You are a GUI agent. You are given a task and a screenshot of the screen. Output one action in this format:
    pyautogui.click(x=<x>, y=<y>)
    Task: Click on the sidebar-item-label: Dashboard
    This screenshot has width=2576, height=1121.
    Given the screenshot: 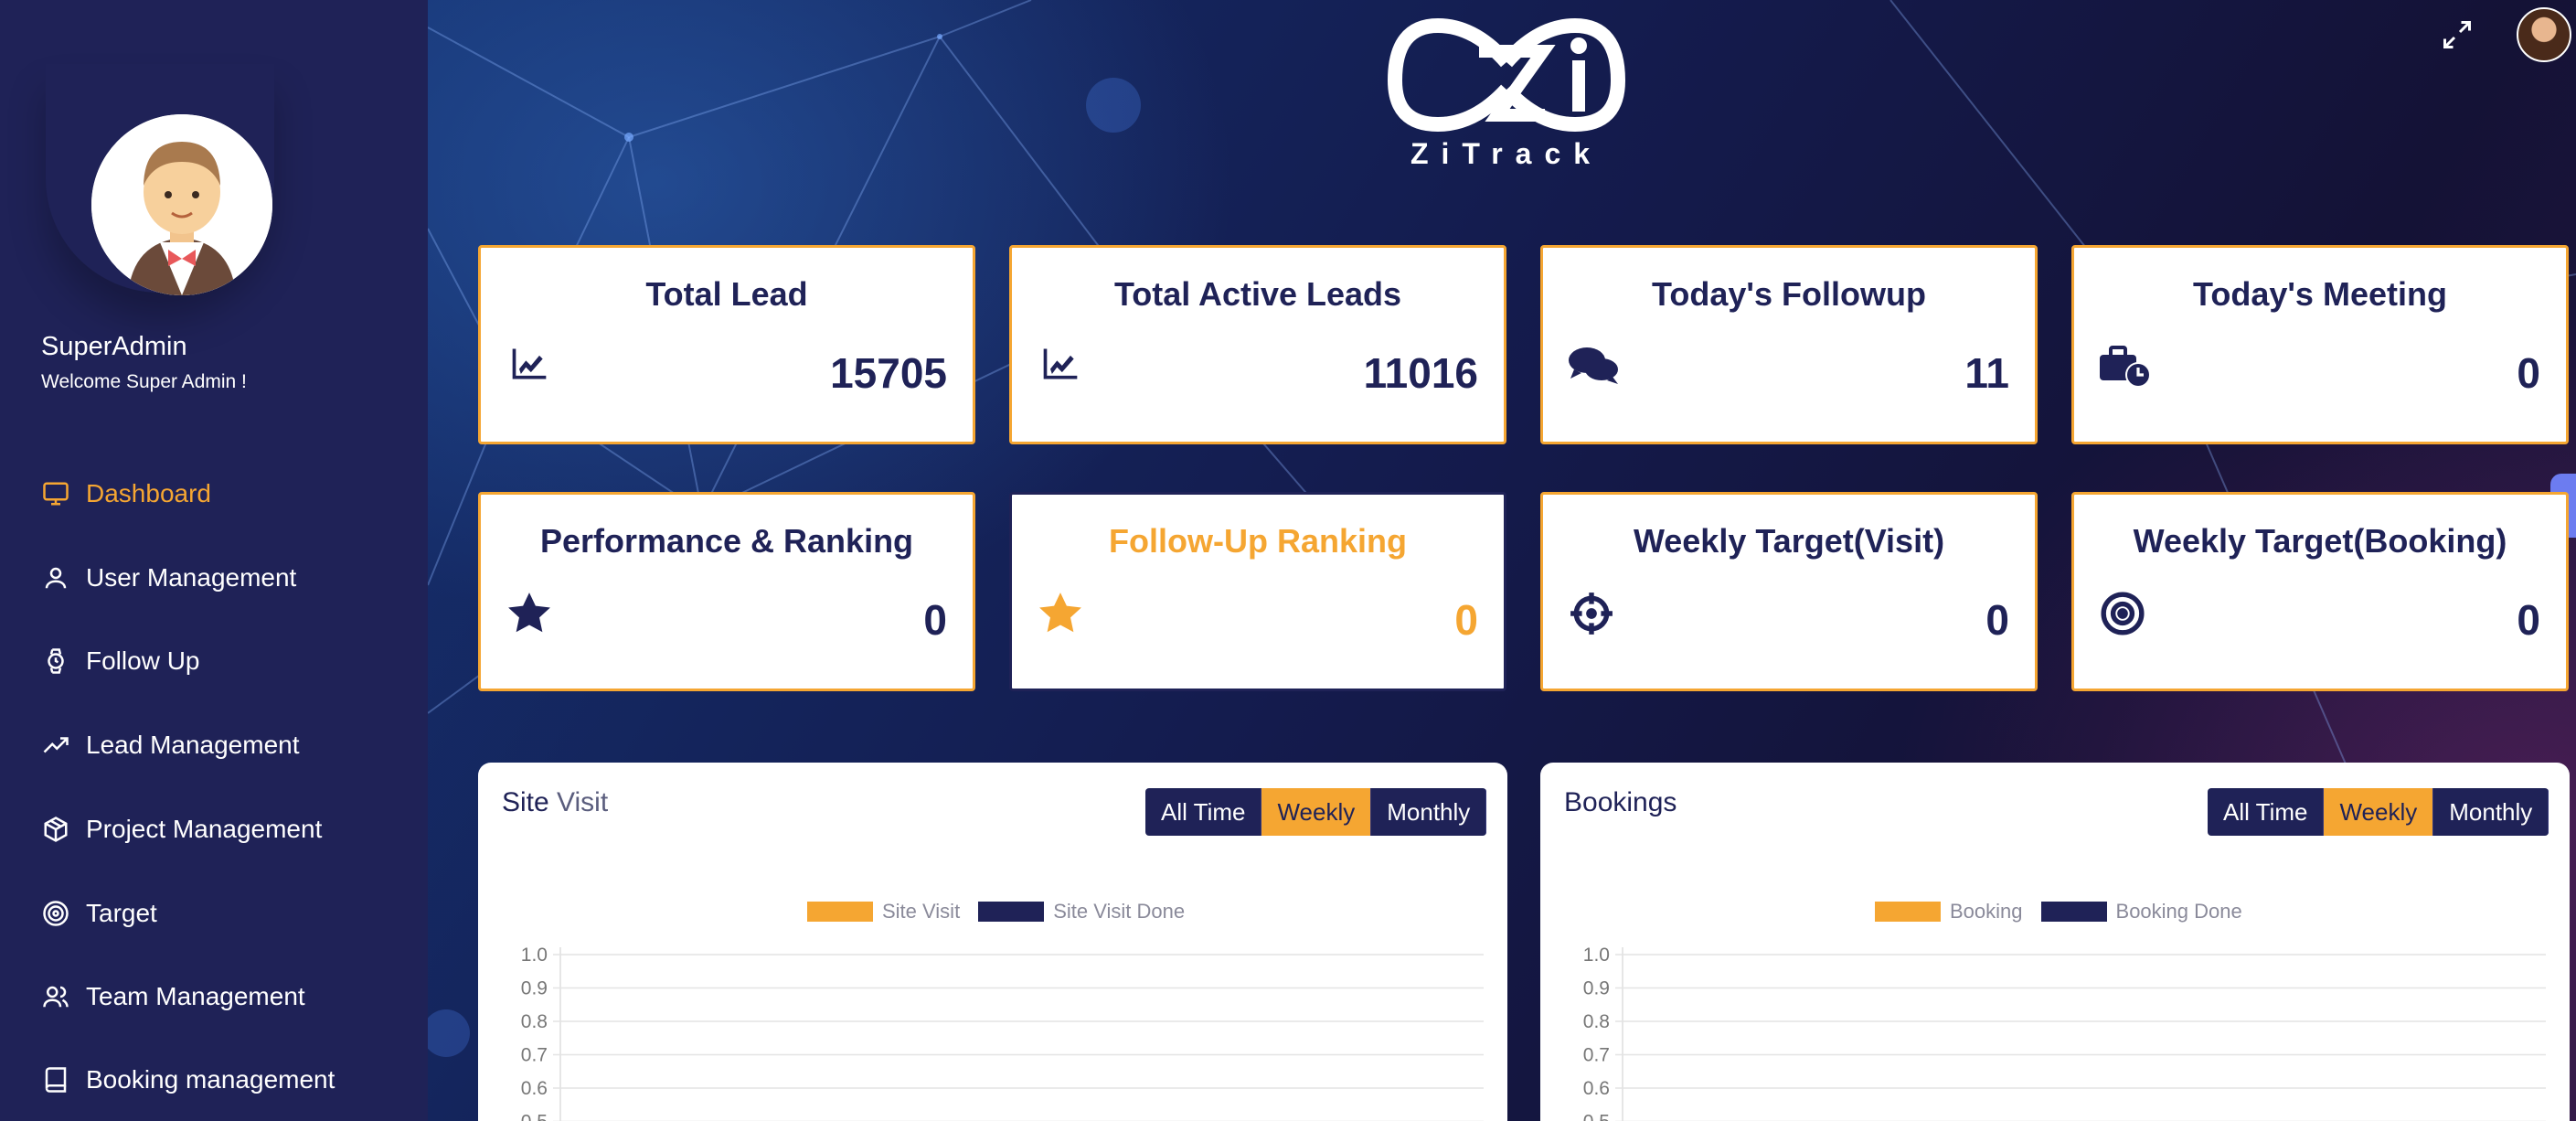 What is the action you would take?
    pyautogui.click(x=148, y=493)
    